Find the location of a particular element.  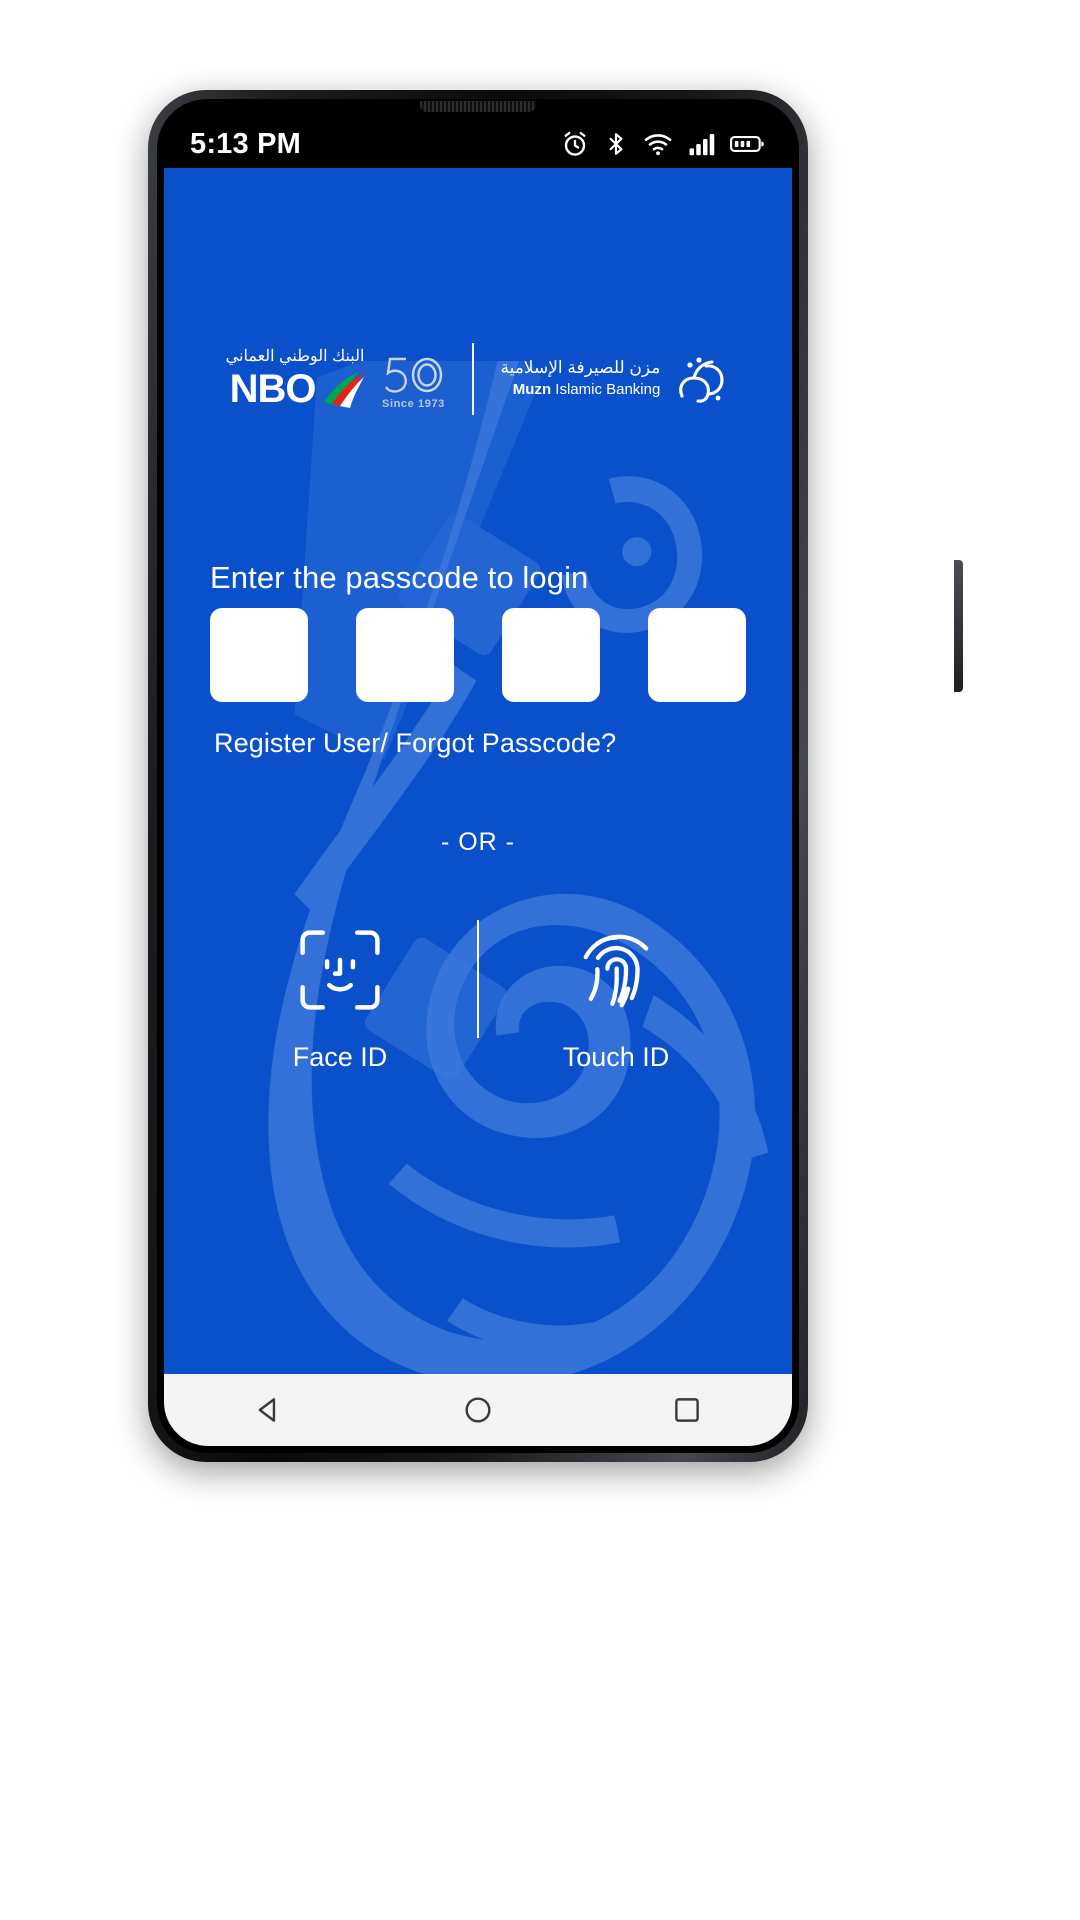

biometric-divider is located at coordinates (478, 979).